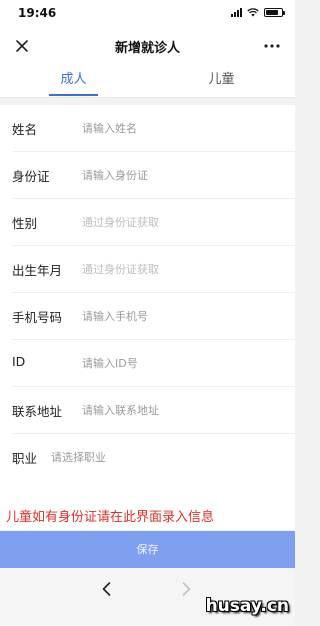 The height and width of the screenshot is (626, 320). What do you see at coordinates (73, 80) in the screenshot?
I see `tab-adult: 成人` at bounding box center [73, 80].